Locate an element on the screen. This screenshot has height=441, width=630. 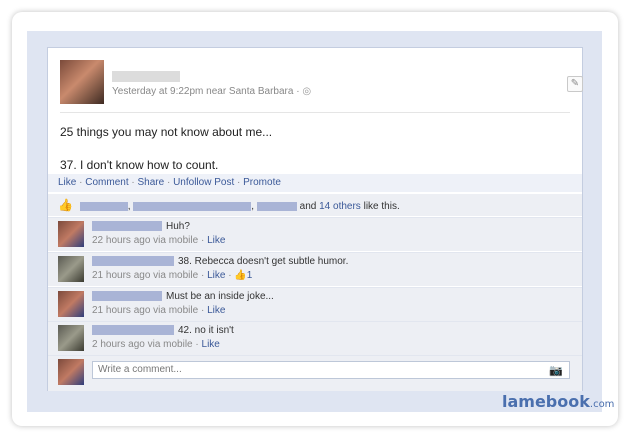
edit-pencil-icon: ✎ is located at coordinates (575, 84).